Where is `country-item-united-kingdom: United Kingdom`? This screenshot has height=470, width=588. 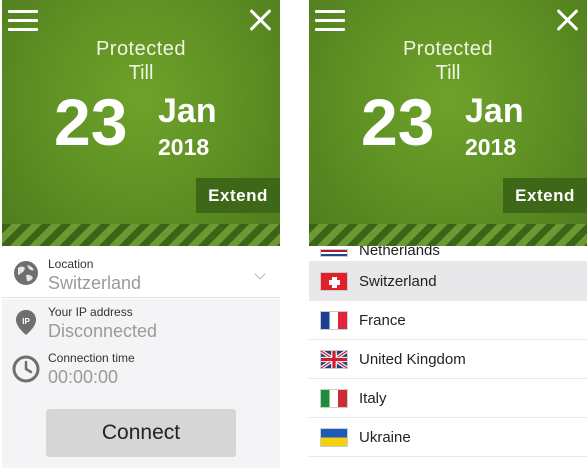 country-item-united-kingdom: United Kingdom is located at coordinates (448, 359).